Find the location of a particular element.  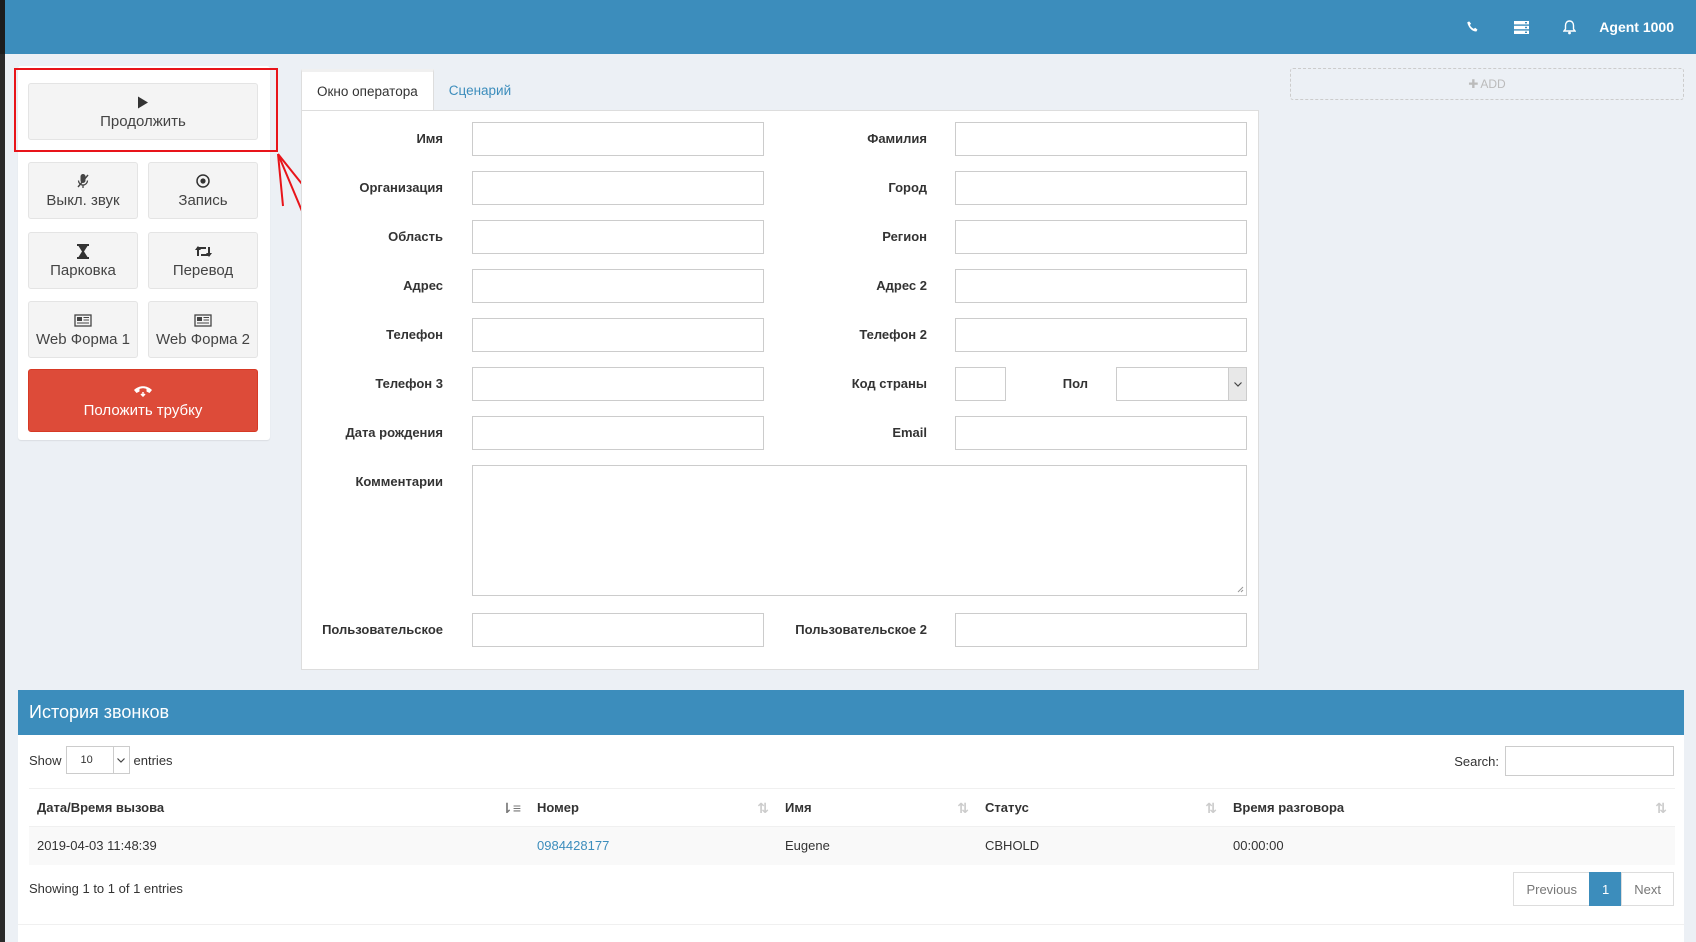

play-icon is located at coordinates (143, 102).